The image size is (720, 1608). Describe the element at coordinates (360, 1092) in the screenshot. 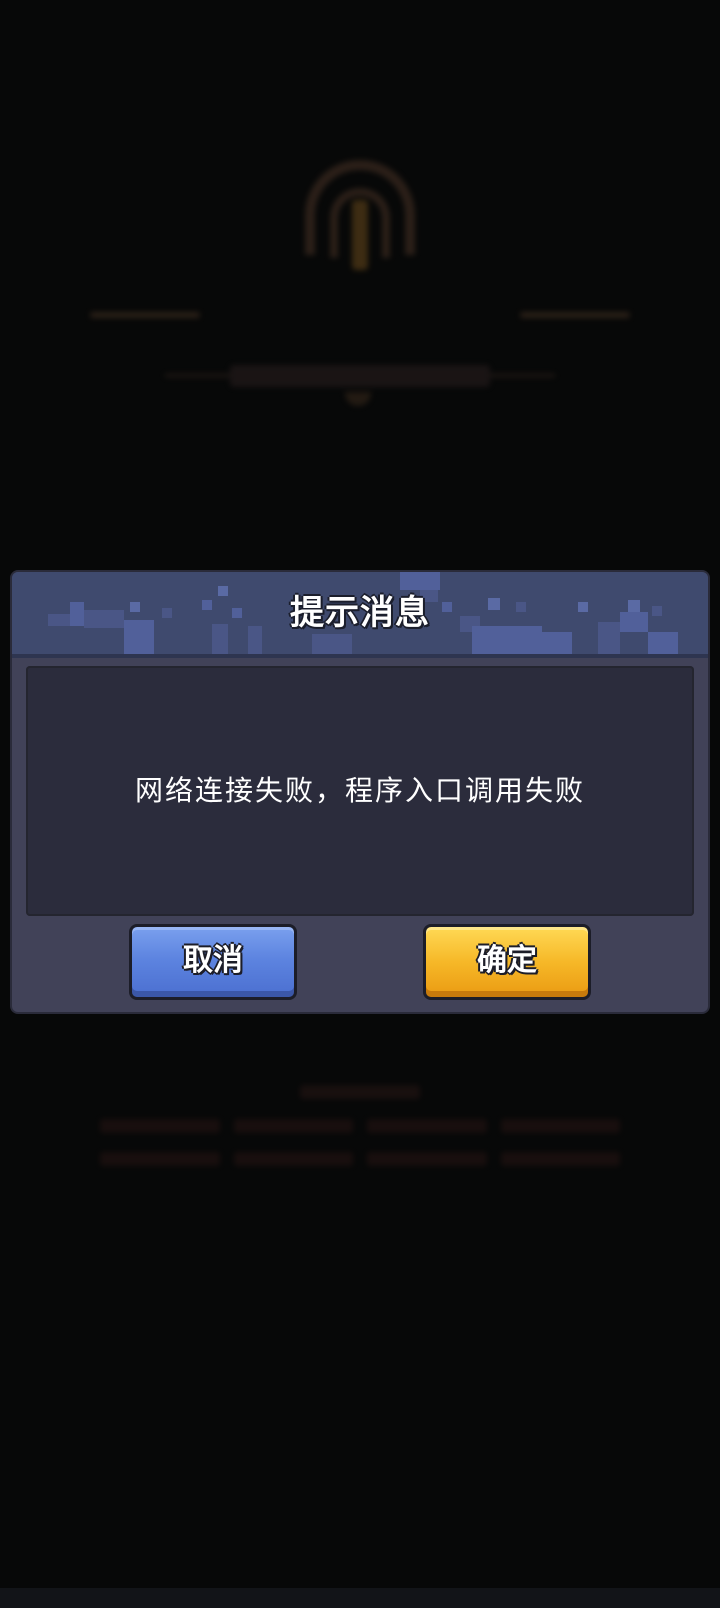

I see `footer-title-blurred` at that location.